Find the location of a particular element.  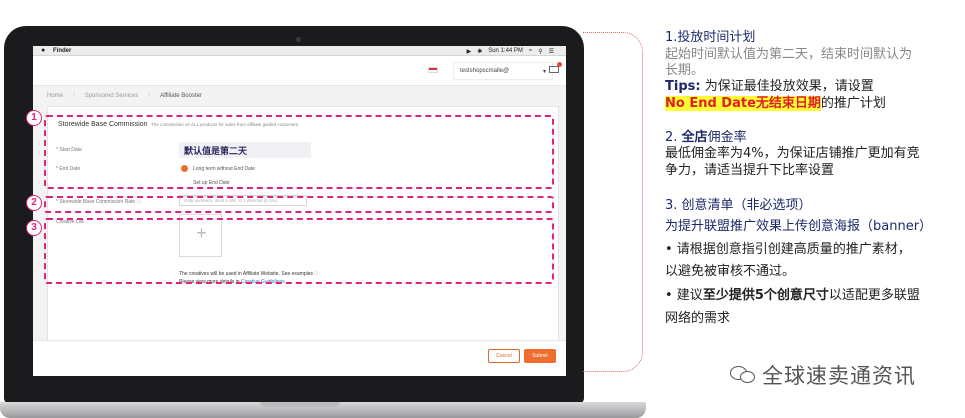

tip-text: 为保证最佳投放效果，请设置 is located at coordinates (787, 86).